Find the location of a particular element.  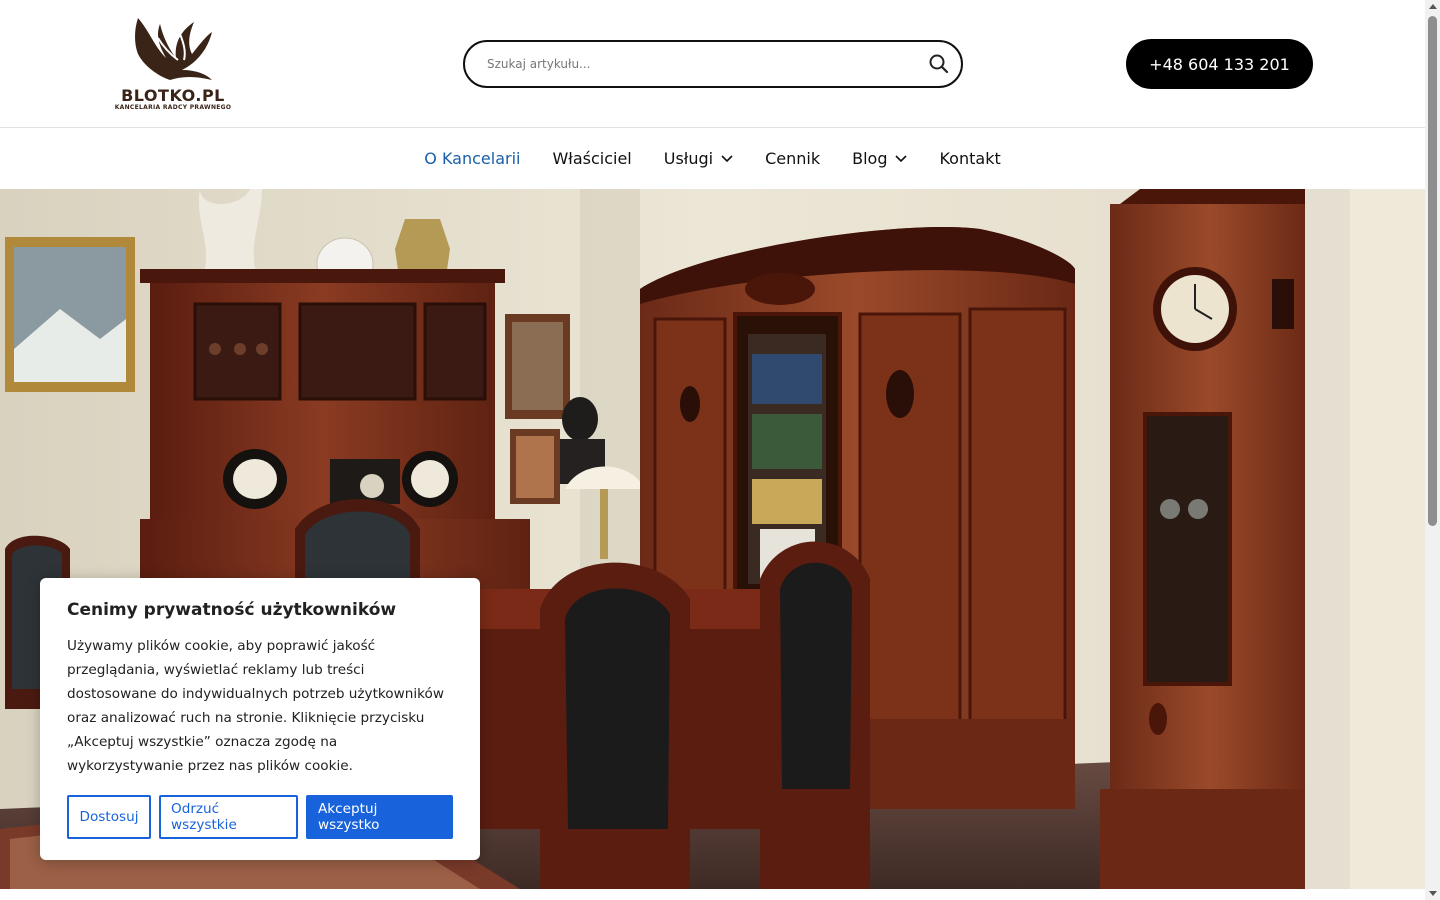

nav-item-label: Usługi is located at coordinates (688, 158).